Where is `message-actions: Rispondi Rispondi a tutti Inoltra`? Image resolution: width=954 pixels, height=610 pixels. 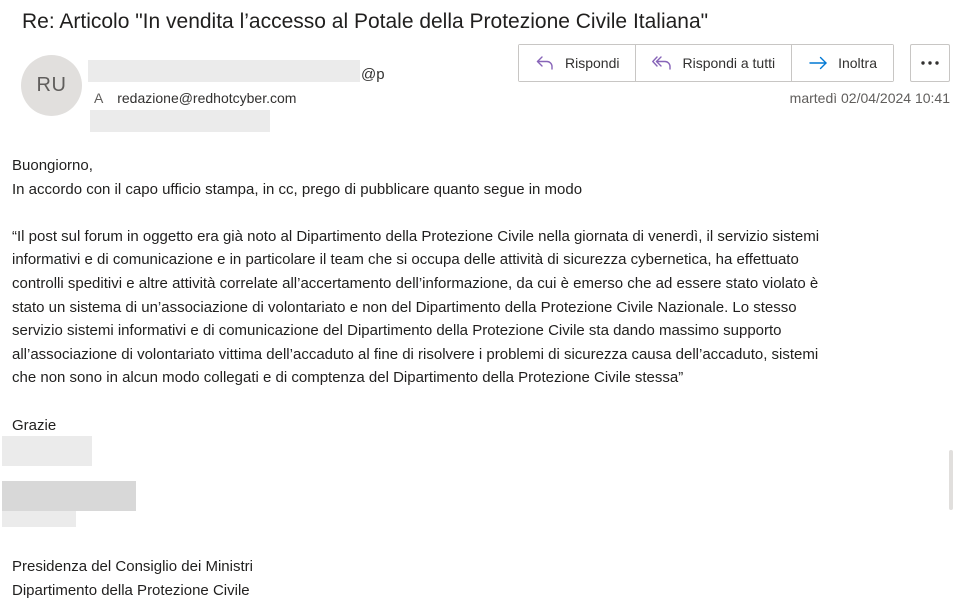
message-actions: Rispondi Rispondi a tutti Inoltra is located at coordinates (706, 63).